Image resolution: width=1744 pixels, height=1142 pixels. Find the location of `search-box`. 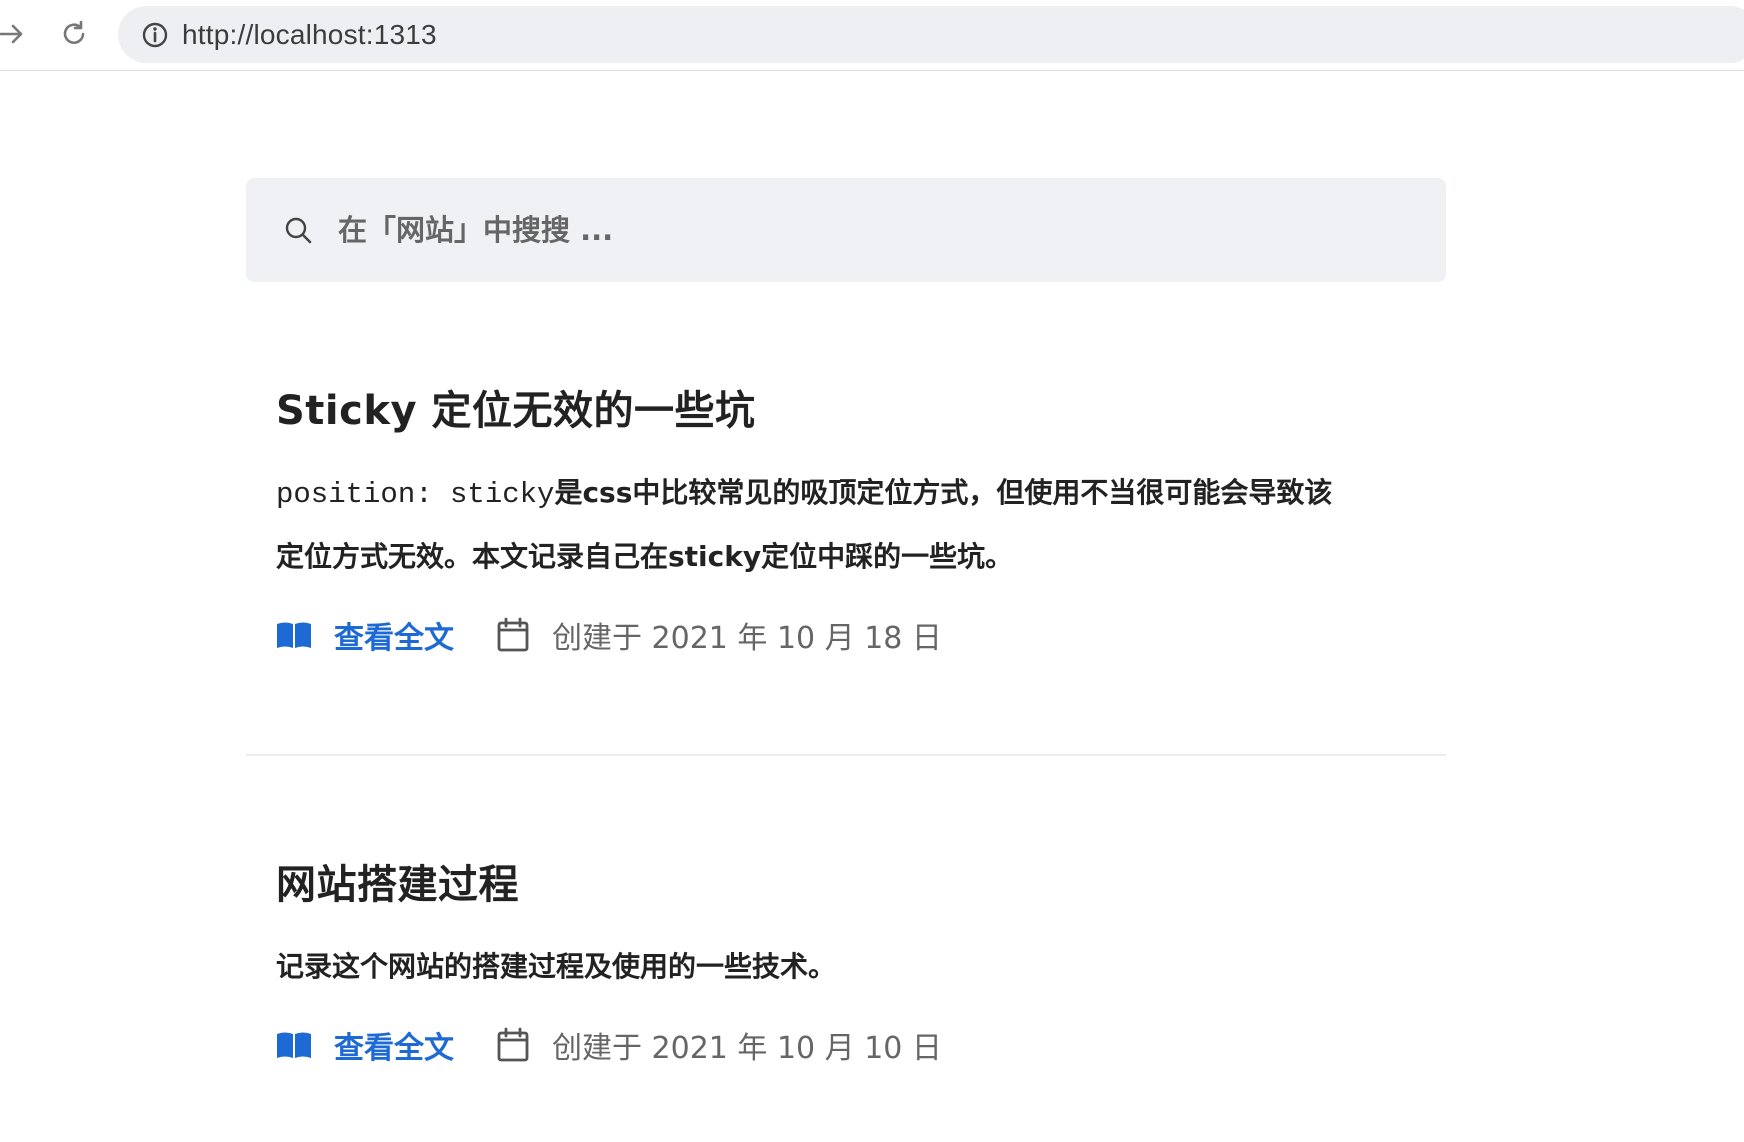

search-box is located at coordinates (846, 230).